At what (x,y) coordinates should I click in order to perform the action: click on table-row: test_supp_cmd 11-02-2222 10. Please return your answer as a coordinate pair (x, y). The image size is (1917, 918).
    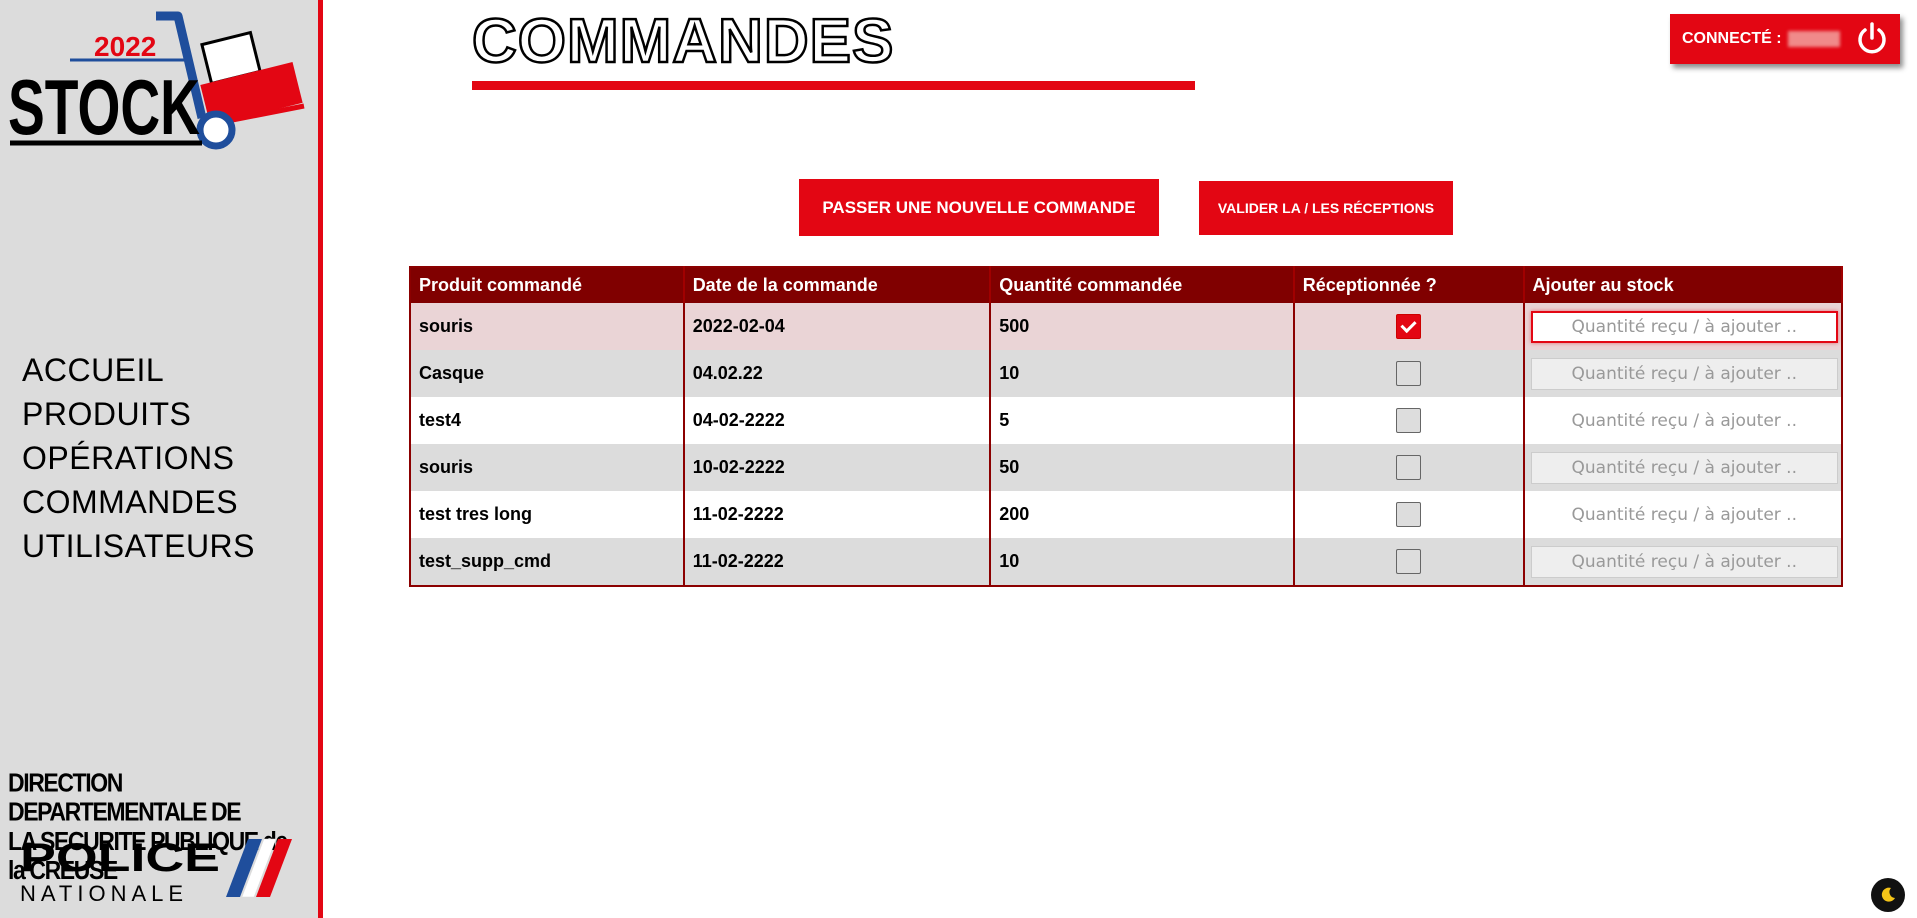
    Looking at the image, I should click on (1127, 562).